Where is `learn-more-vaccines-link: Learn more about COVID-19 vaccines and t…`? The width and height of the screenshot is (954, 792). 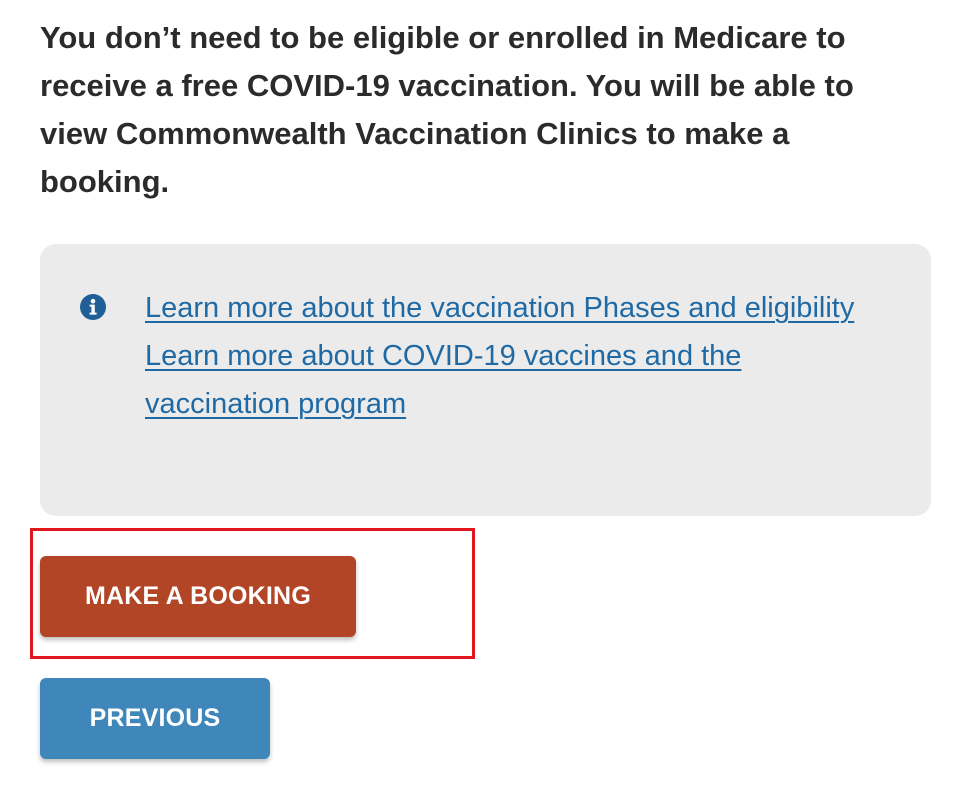
learn-more-vaccines-link: Learn more about COVID-19 vaccines and t… is located at coordinates (505, 380).